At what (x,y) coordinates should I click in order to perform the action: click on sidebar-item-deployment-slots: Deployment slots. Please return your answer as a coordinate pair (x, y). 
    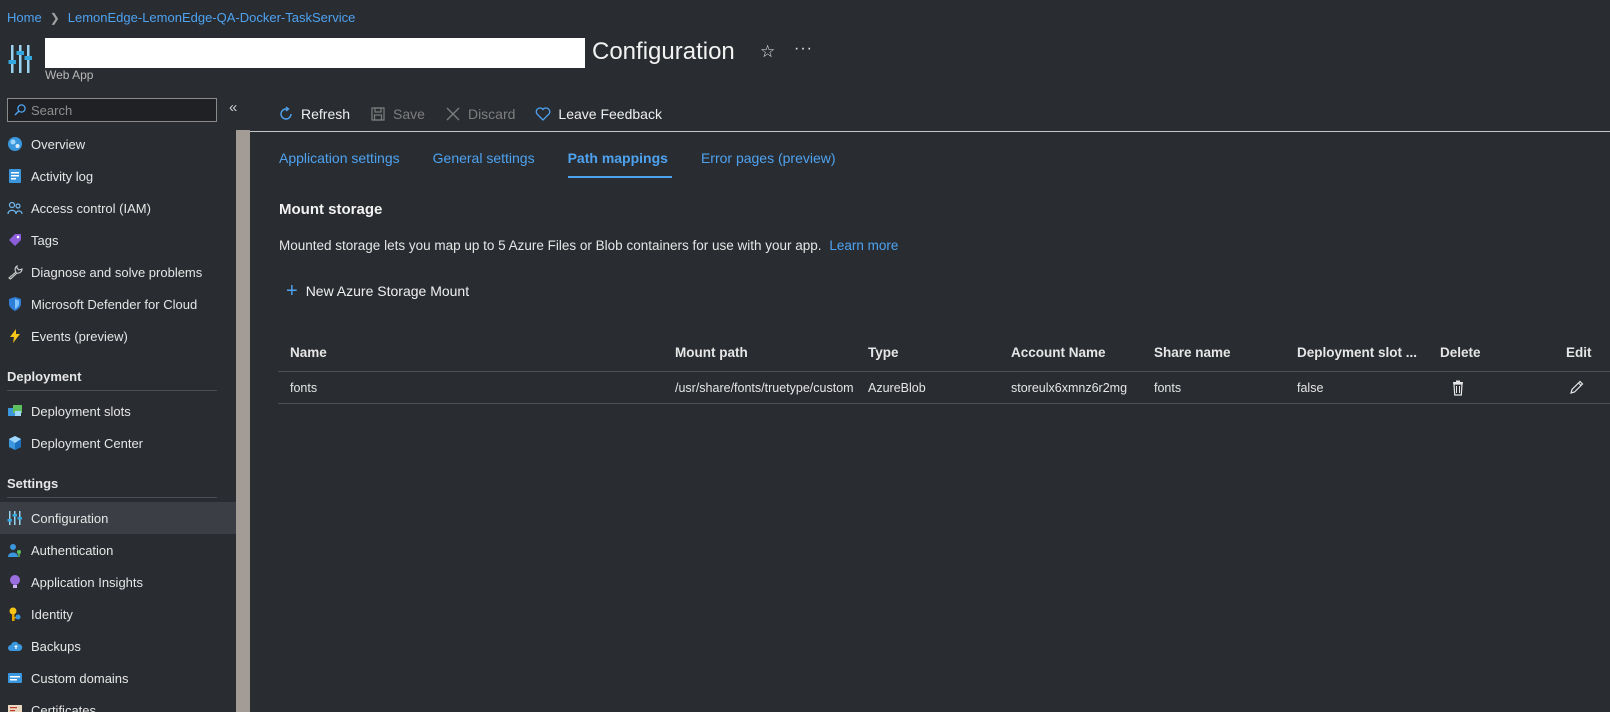
    Looking at the image, I should click on (118, 411).